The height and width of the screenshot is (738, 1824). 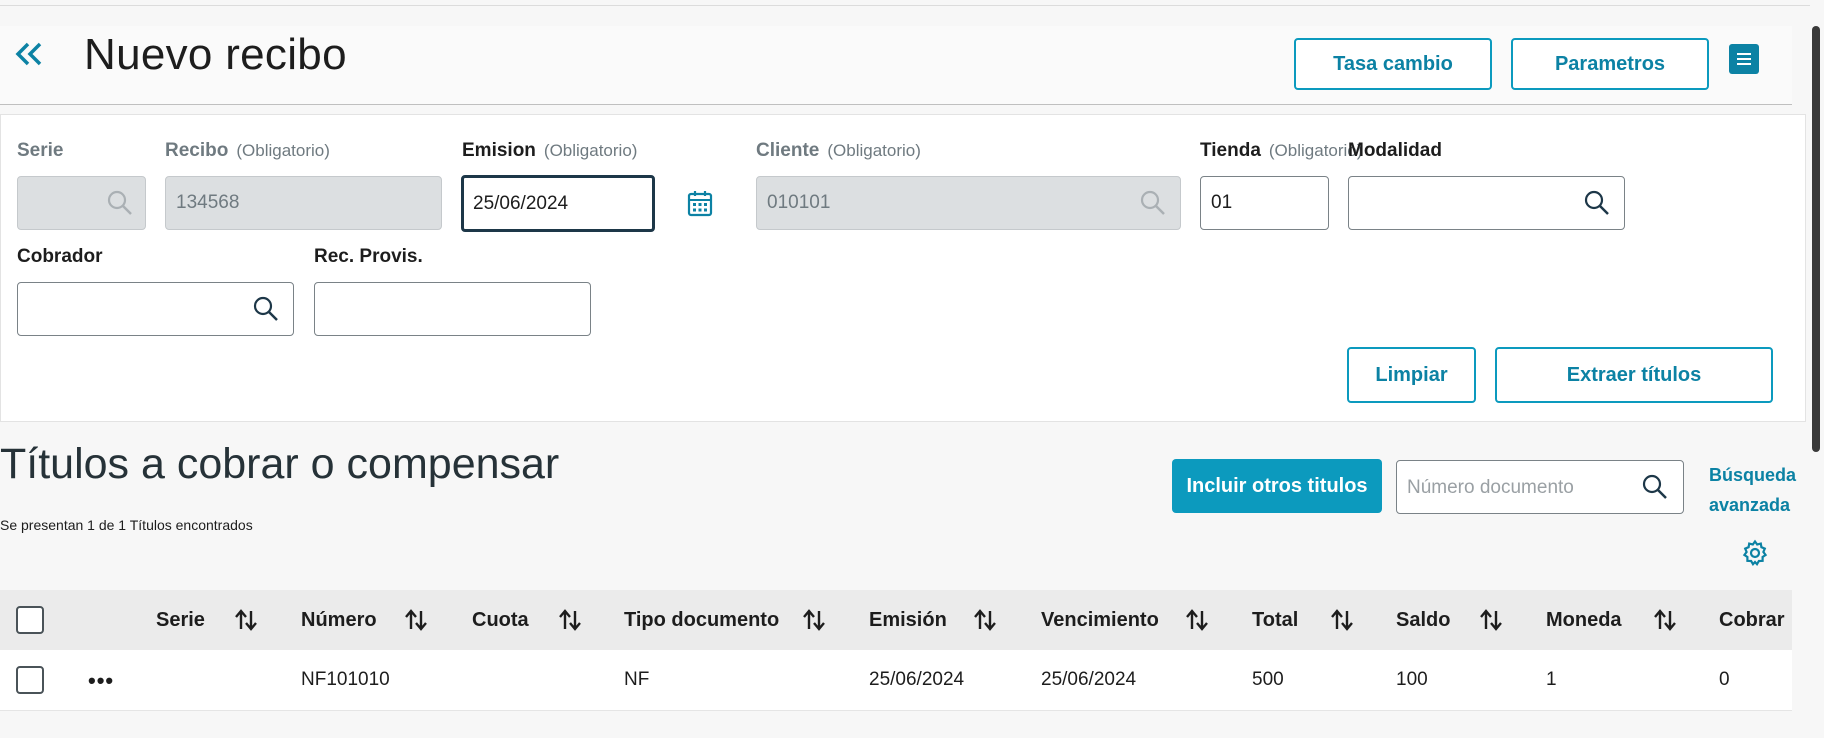 I want to click on rec-provis-field, so click(x=452, y=309).